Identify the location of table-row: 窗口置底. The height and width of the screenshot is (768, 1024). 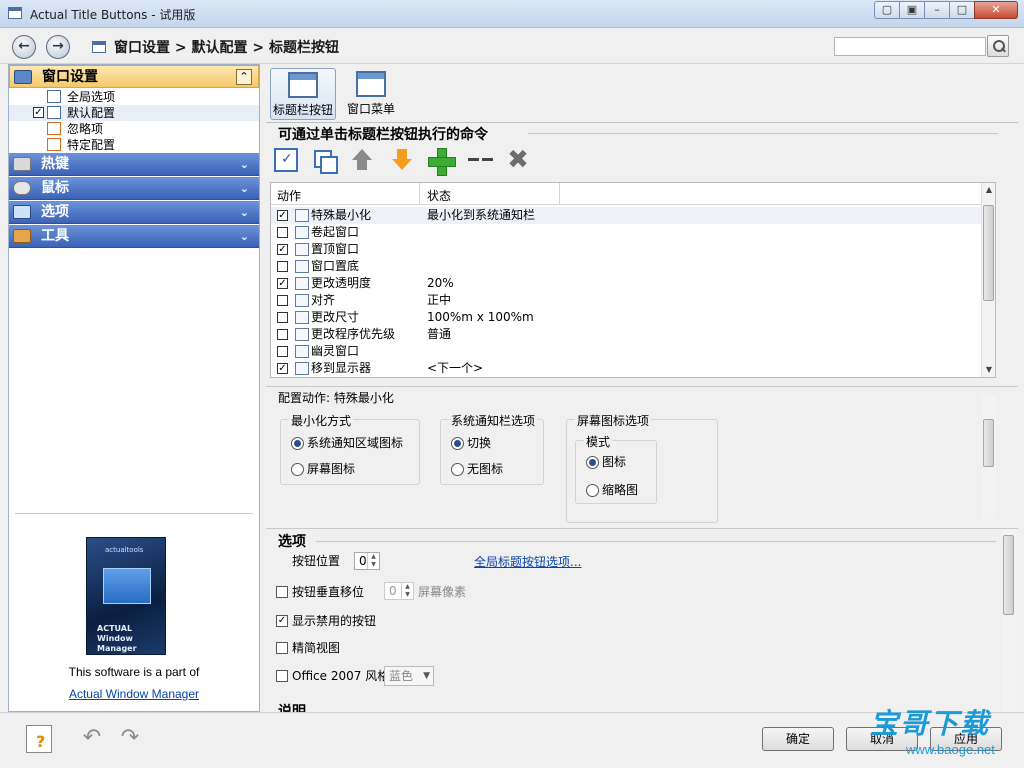
(627, 266).